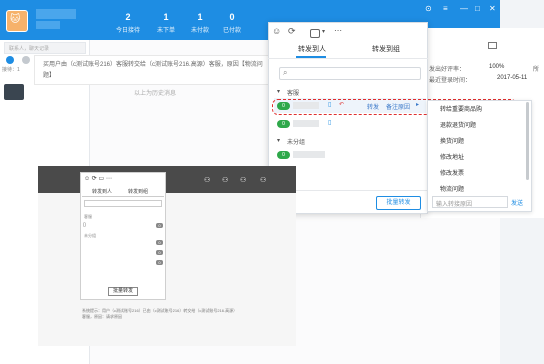 The image size is (544, 364). I want to click on cat-icon: 🐱, so click(15, 19).